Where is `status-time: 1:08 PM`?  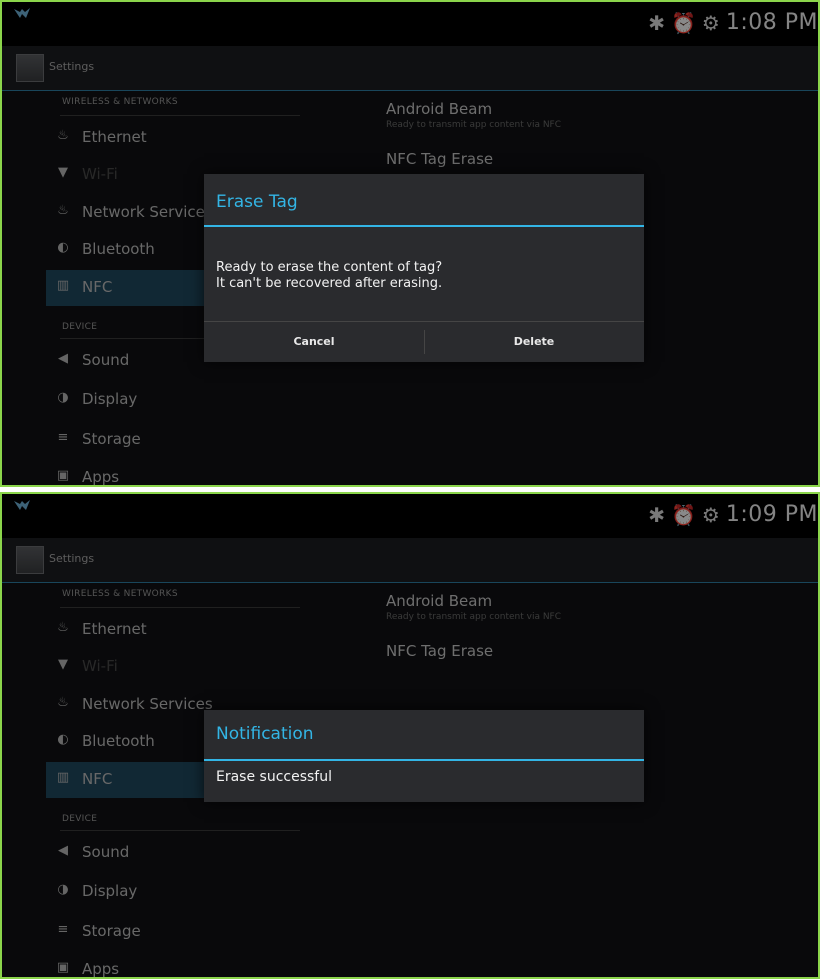
status-time: 1:08 PM is located at coordinates (771, 22).